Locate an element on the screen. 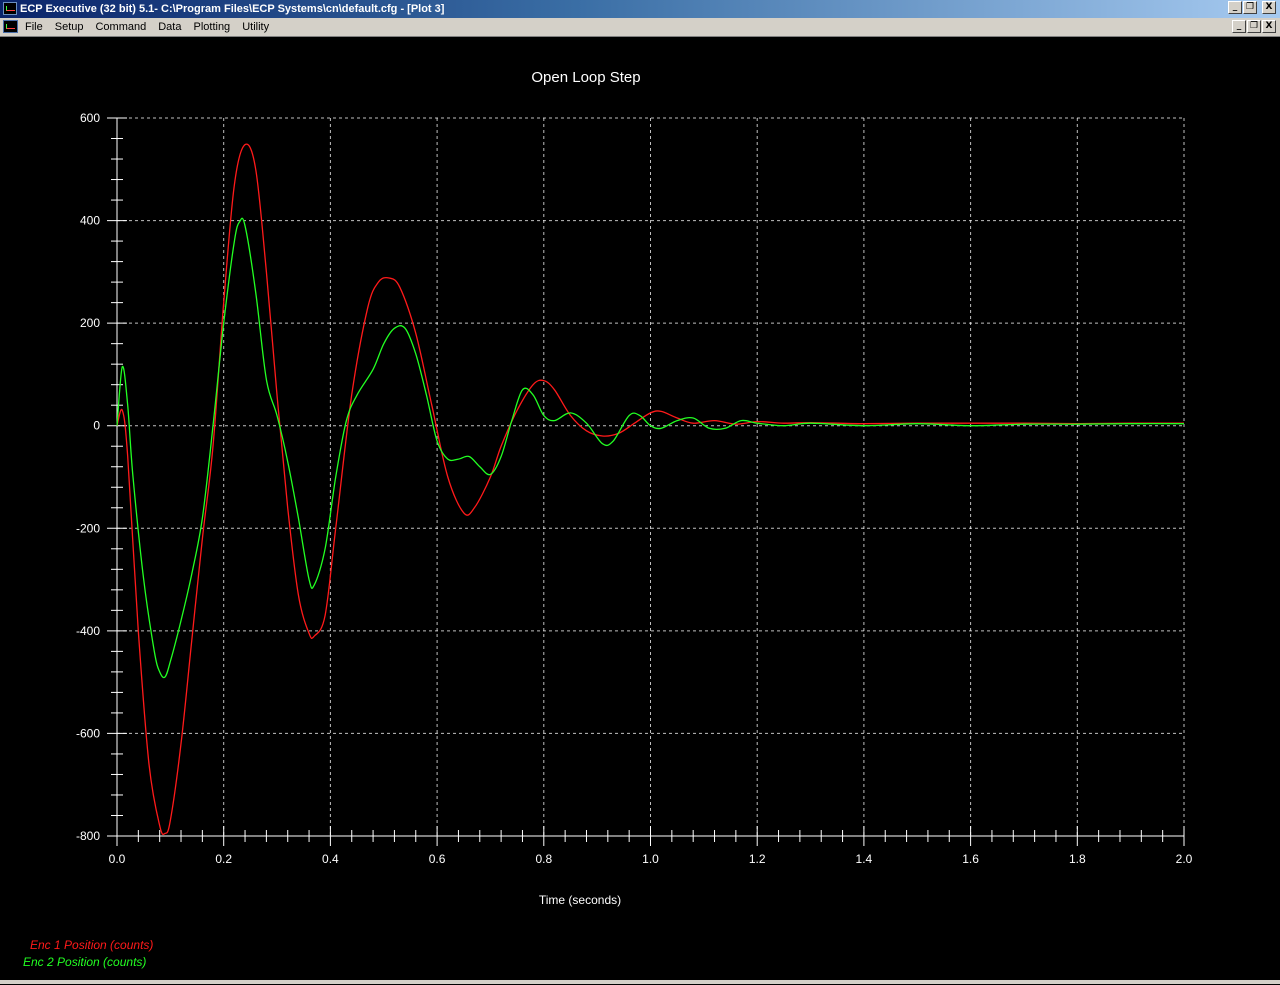 Image resolution: width=1280 pixels, height=985 pixels. chart-title: Open Loop Step is located at coordinates (585, 77).